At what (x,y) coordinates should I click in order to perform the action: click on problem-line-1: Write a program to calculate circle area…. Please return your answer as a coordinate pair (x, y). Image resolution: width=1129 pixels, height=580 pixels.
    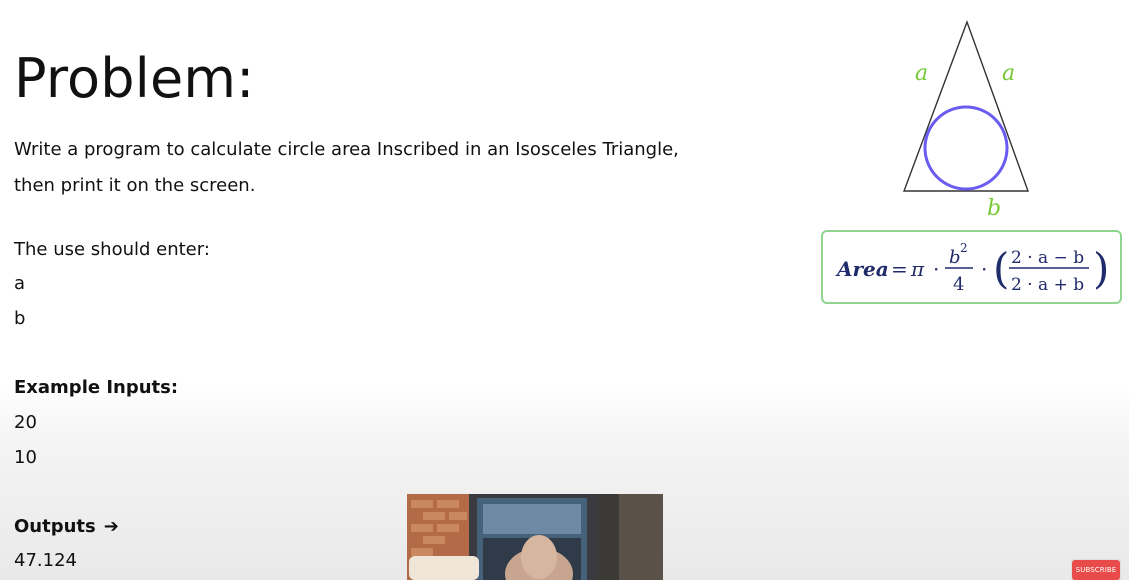
    Looking at the image, I should click on (346, 149).